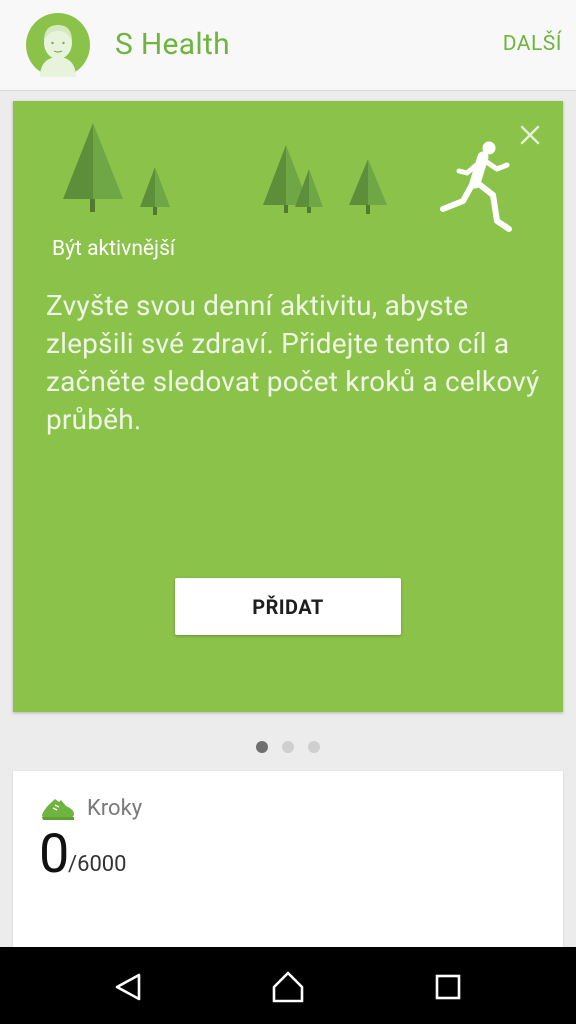  Describe the element at coordinates (530, 135) in the screenshot. I see `close-icon` at that location.